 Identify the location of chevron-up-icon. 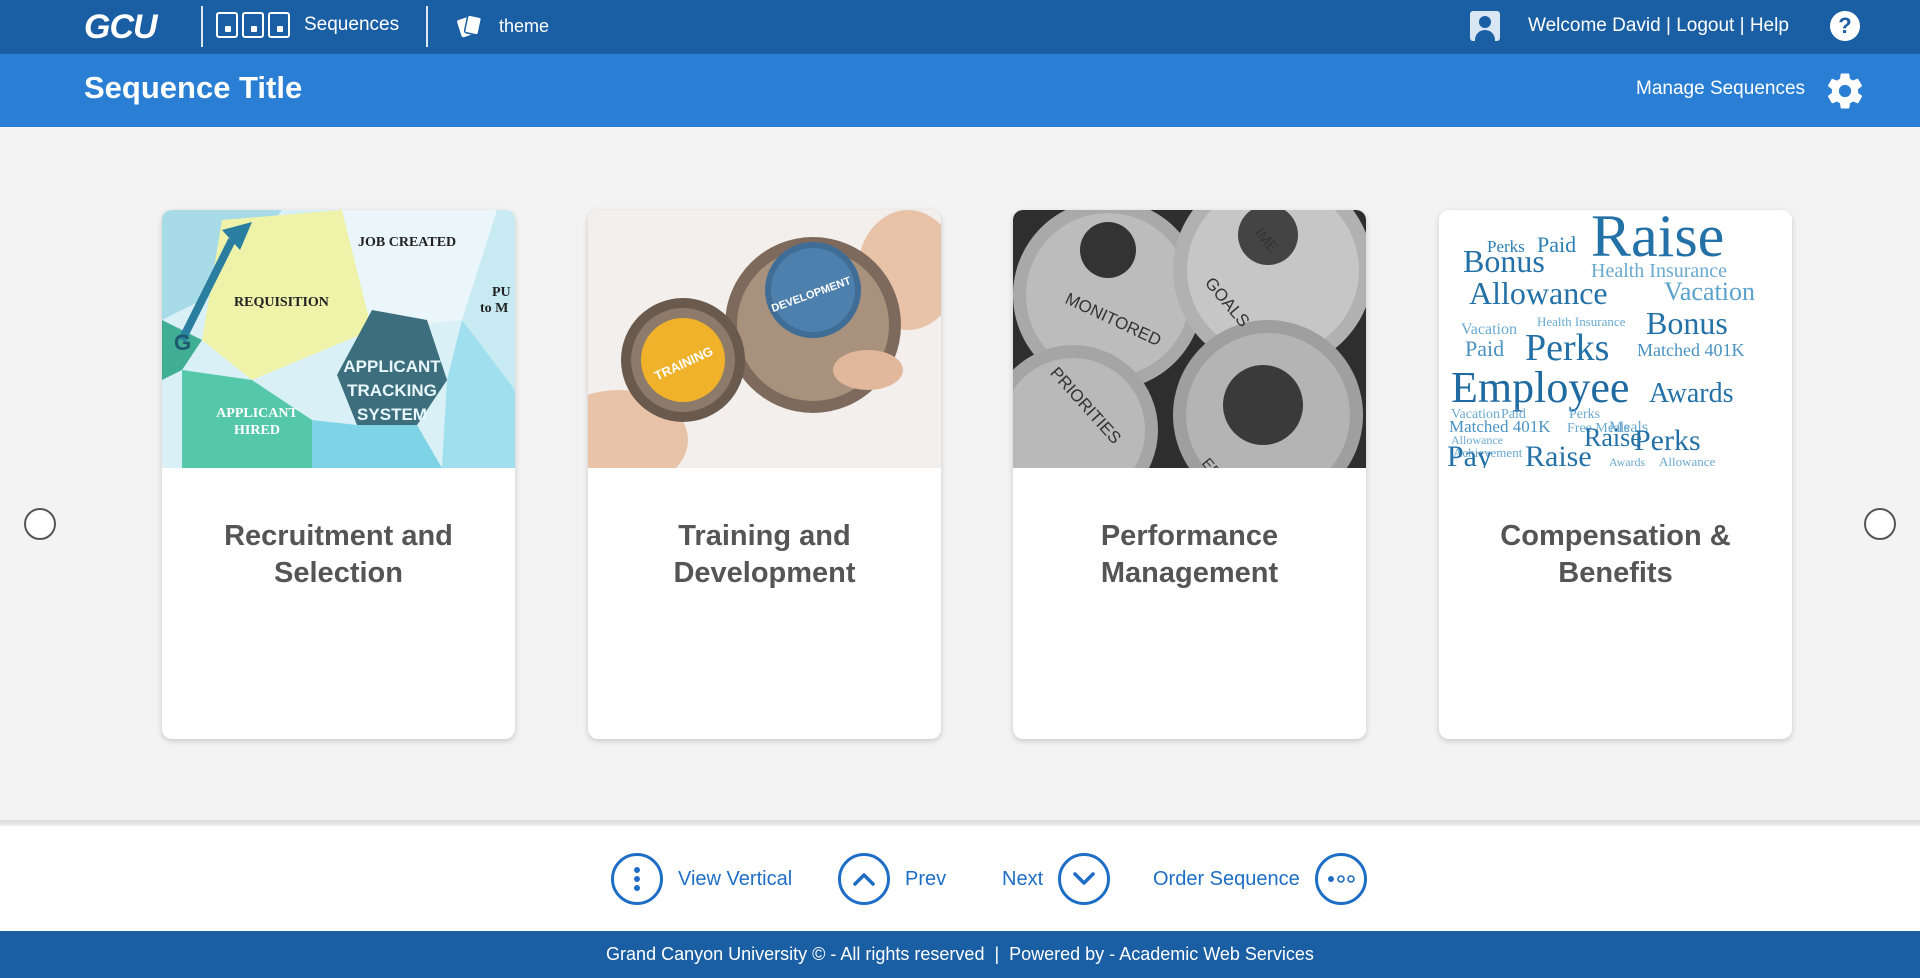
(864, 879).